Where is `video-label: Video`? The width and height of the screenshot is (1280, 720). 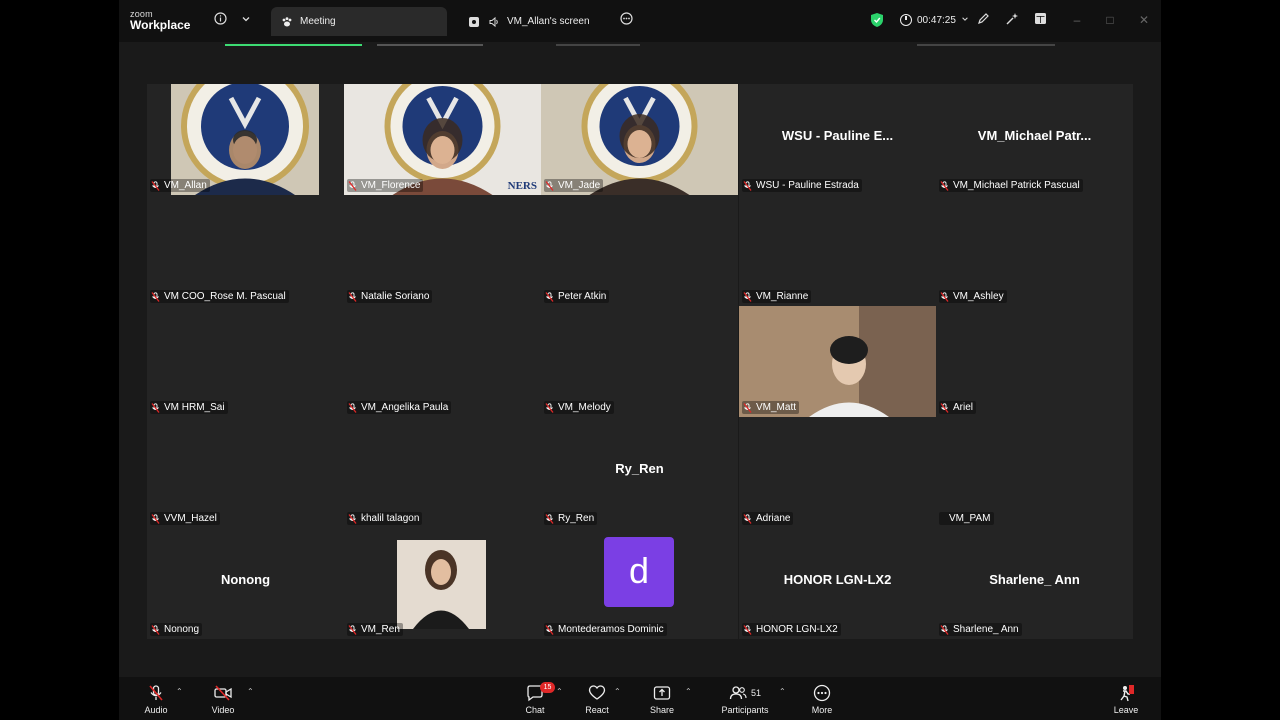
video-label: Video is located at coordinates (223, 710).